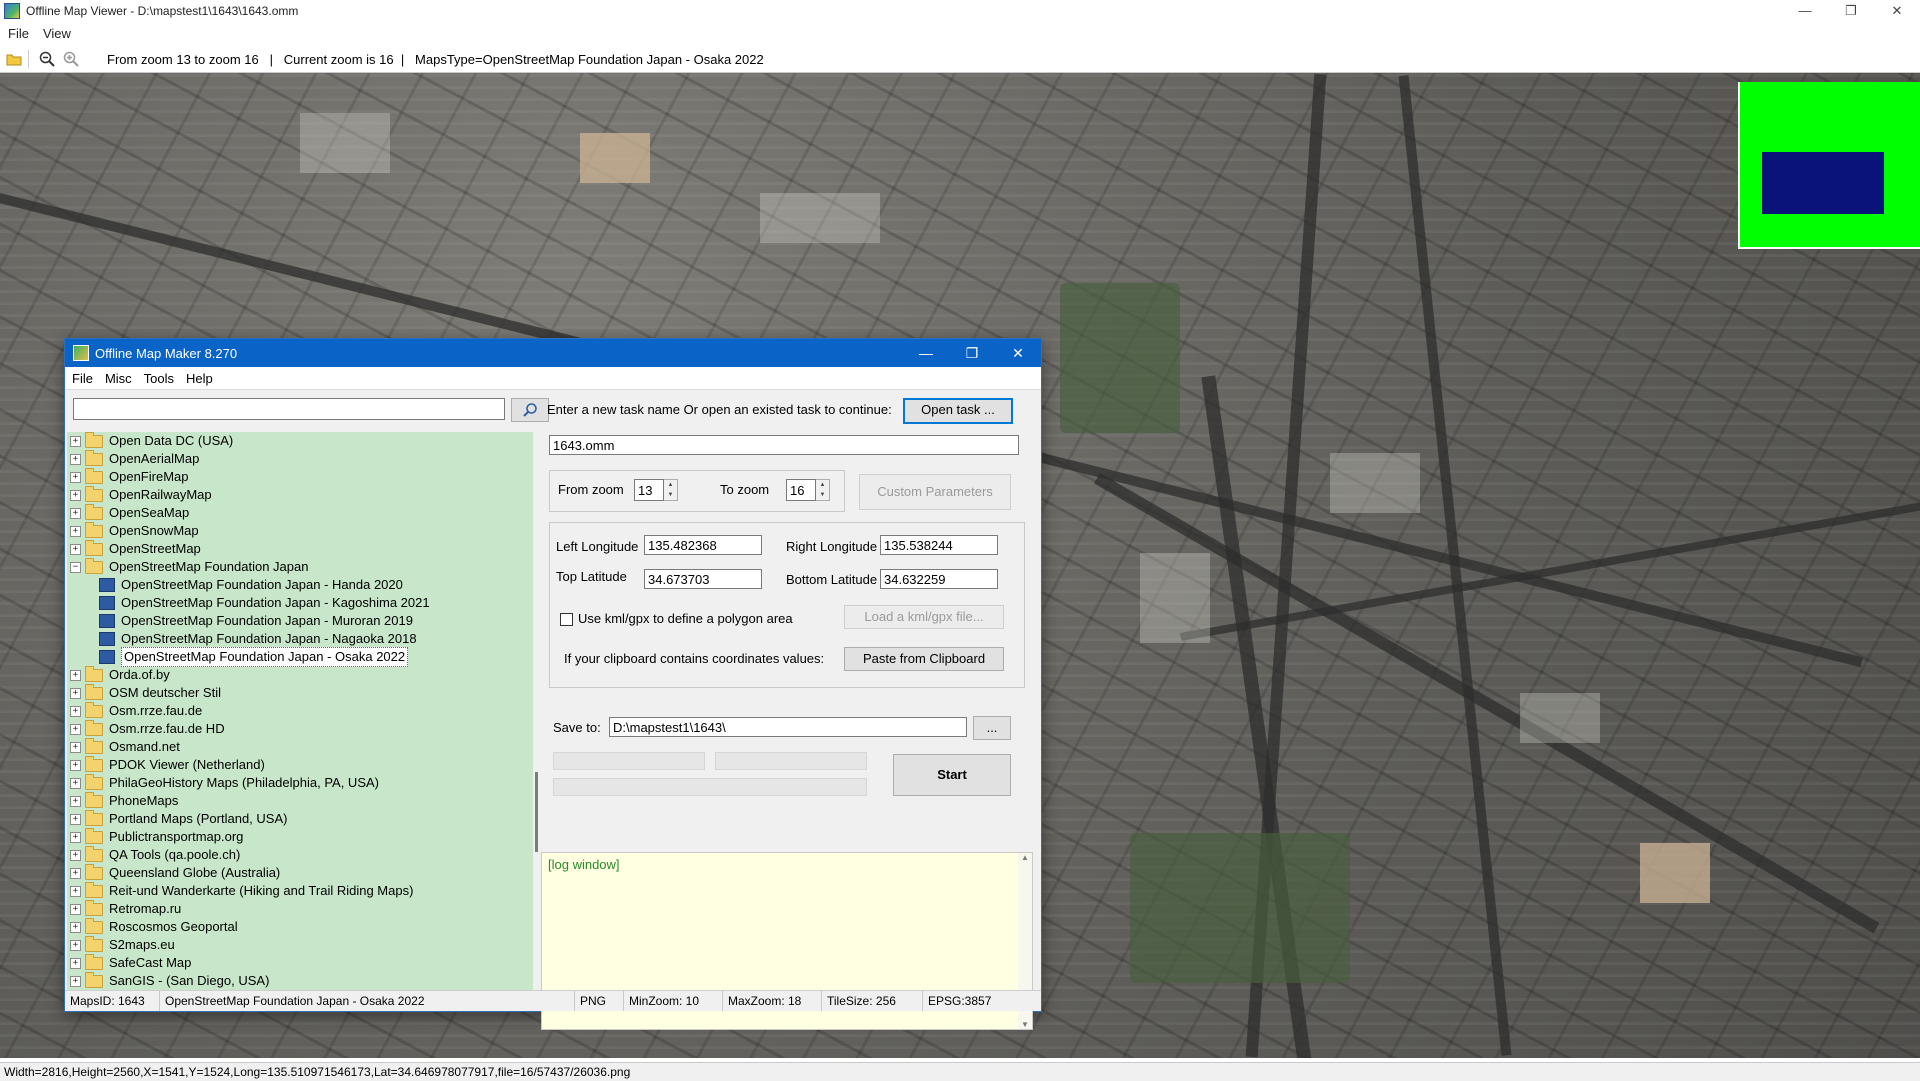 The image size is (1920, 1081). What do you see at coordinates (300, 747) in the screenshot?
I see `tree-folder-item: +Osmand.net` at bounding box center [300, 747].